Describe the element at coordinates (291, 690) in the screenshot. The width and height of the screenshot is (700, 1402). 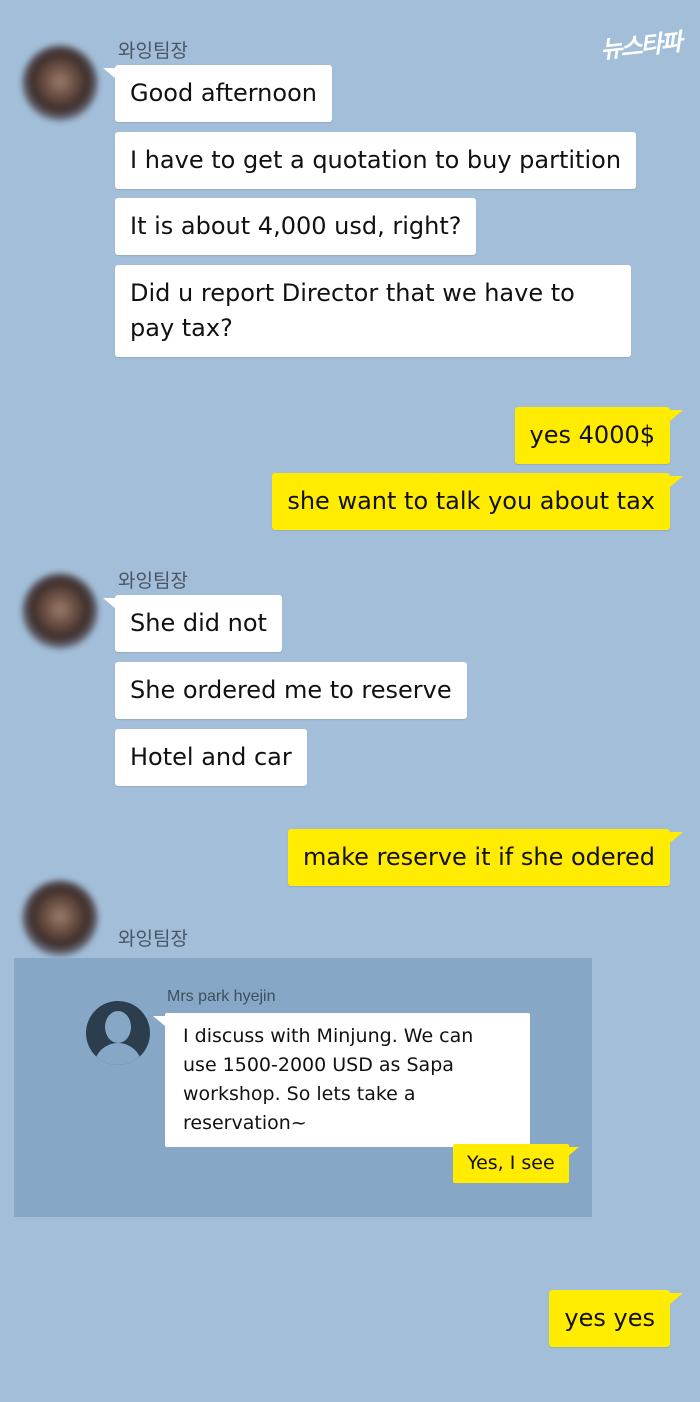
I see `incoming-message: She ordered me to reserve` at that location.